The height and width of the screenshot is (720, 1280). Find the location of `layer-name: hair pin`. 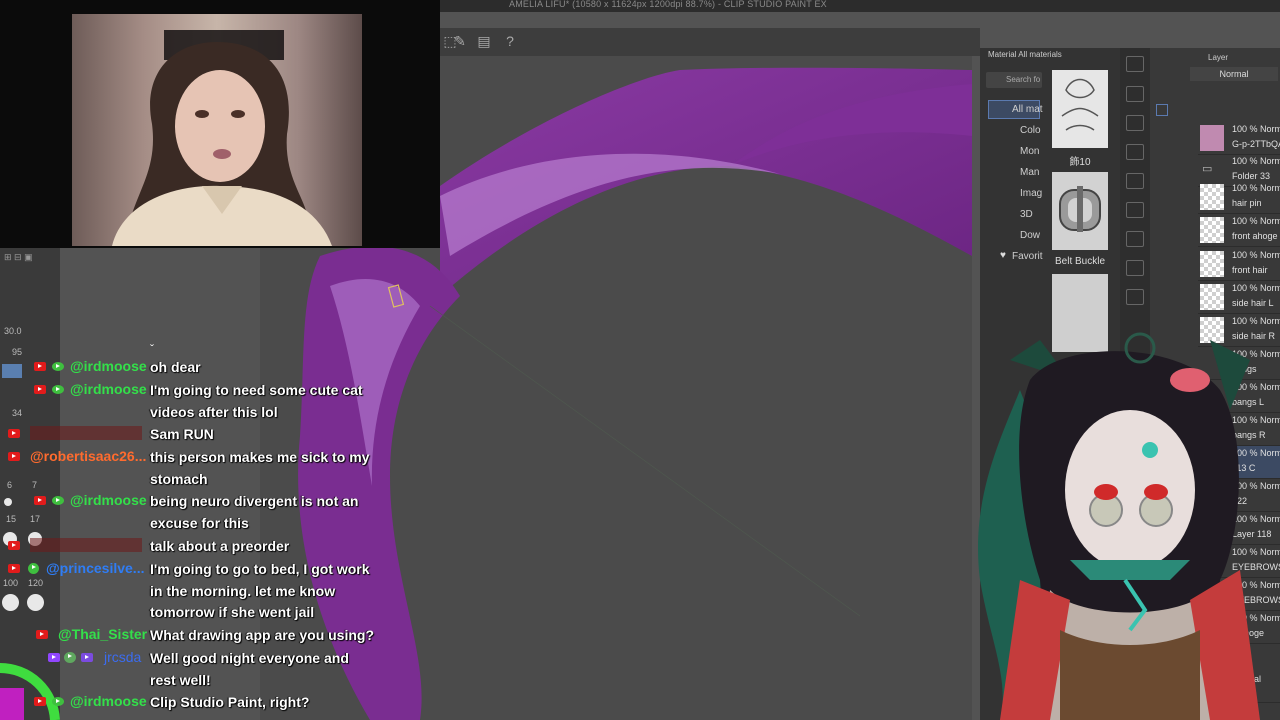

layer-name: hair pin is located at coordinates (1247, 203).